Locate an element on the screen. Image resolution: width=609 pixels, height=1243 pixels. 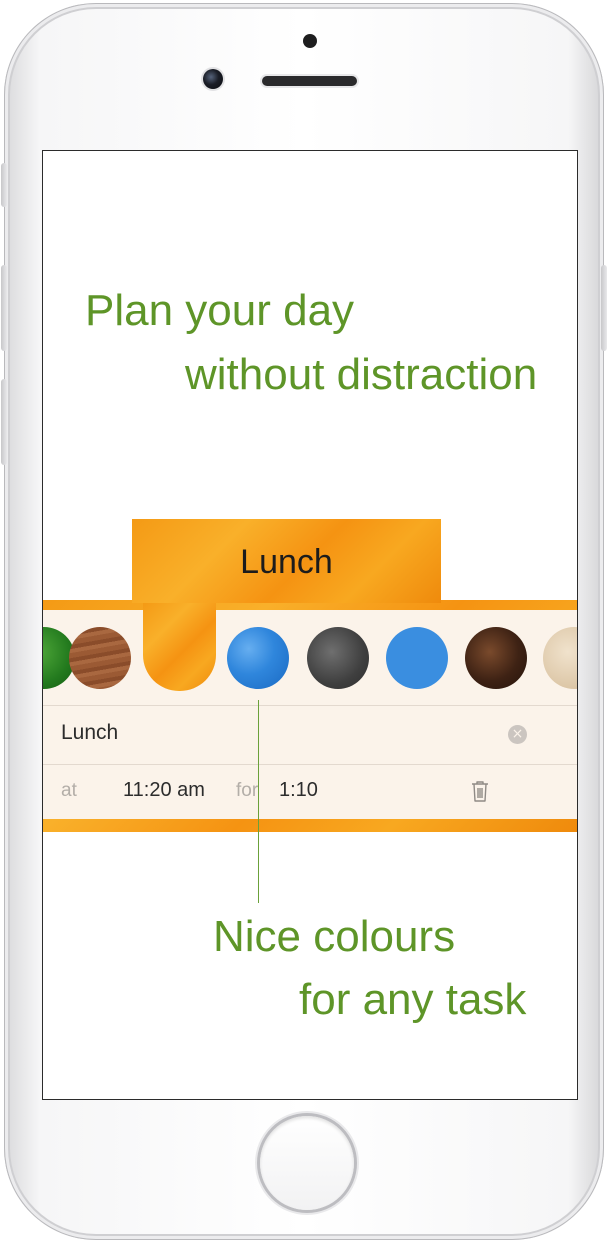
headline-line-2: without distraction is located at coordinates (361, 374).